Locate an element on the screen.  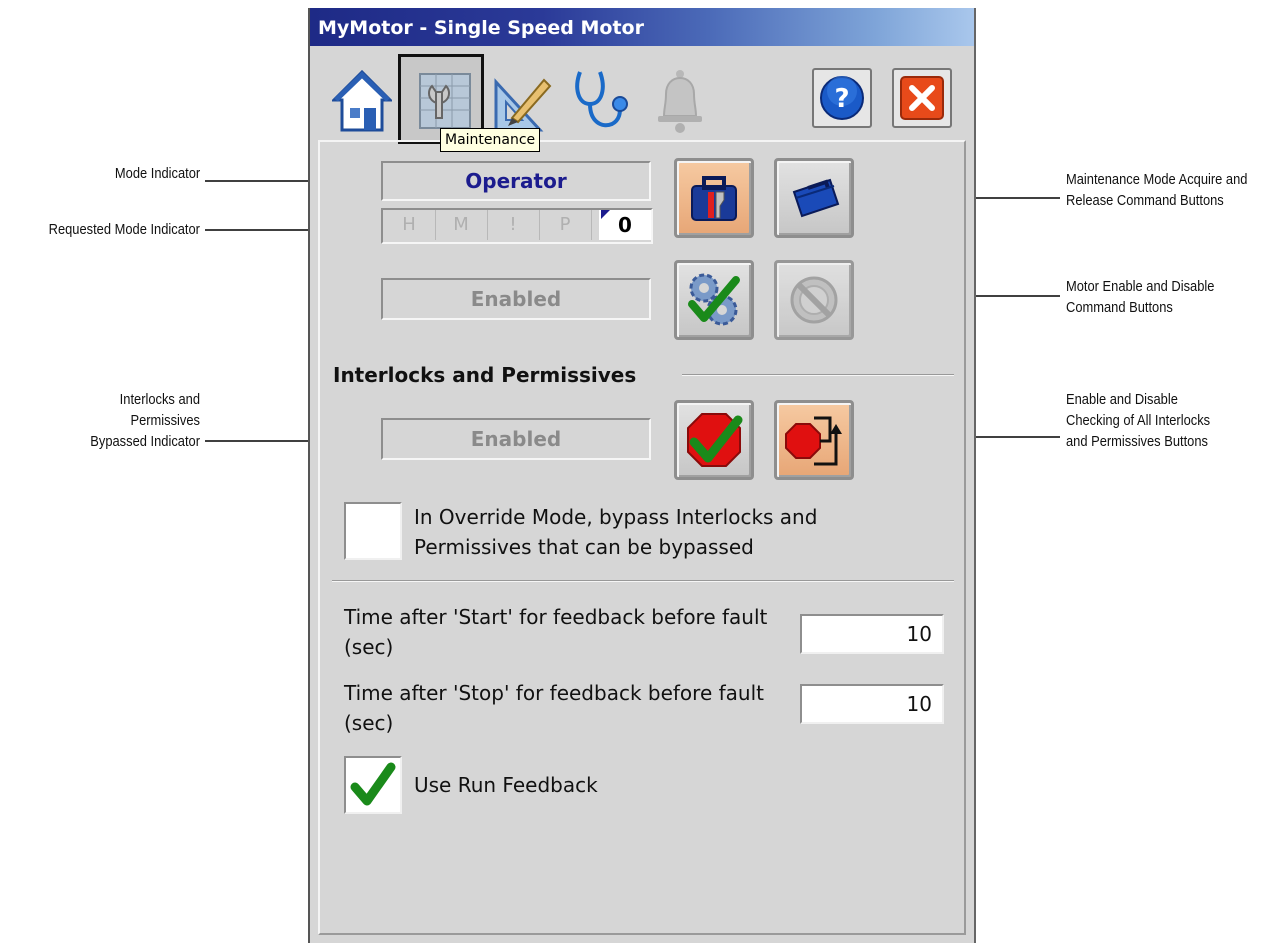
enable-interlock-check-button is located at coordinates (714, 440).